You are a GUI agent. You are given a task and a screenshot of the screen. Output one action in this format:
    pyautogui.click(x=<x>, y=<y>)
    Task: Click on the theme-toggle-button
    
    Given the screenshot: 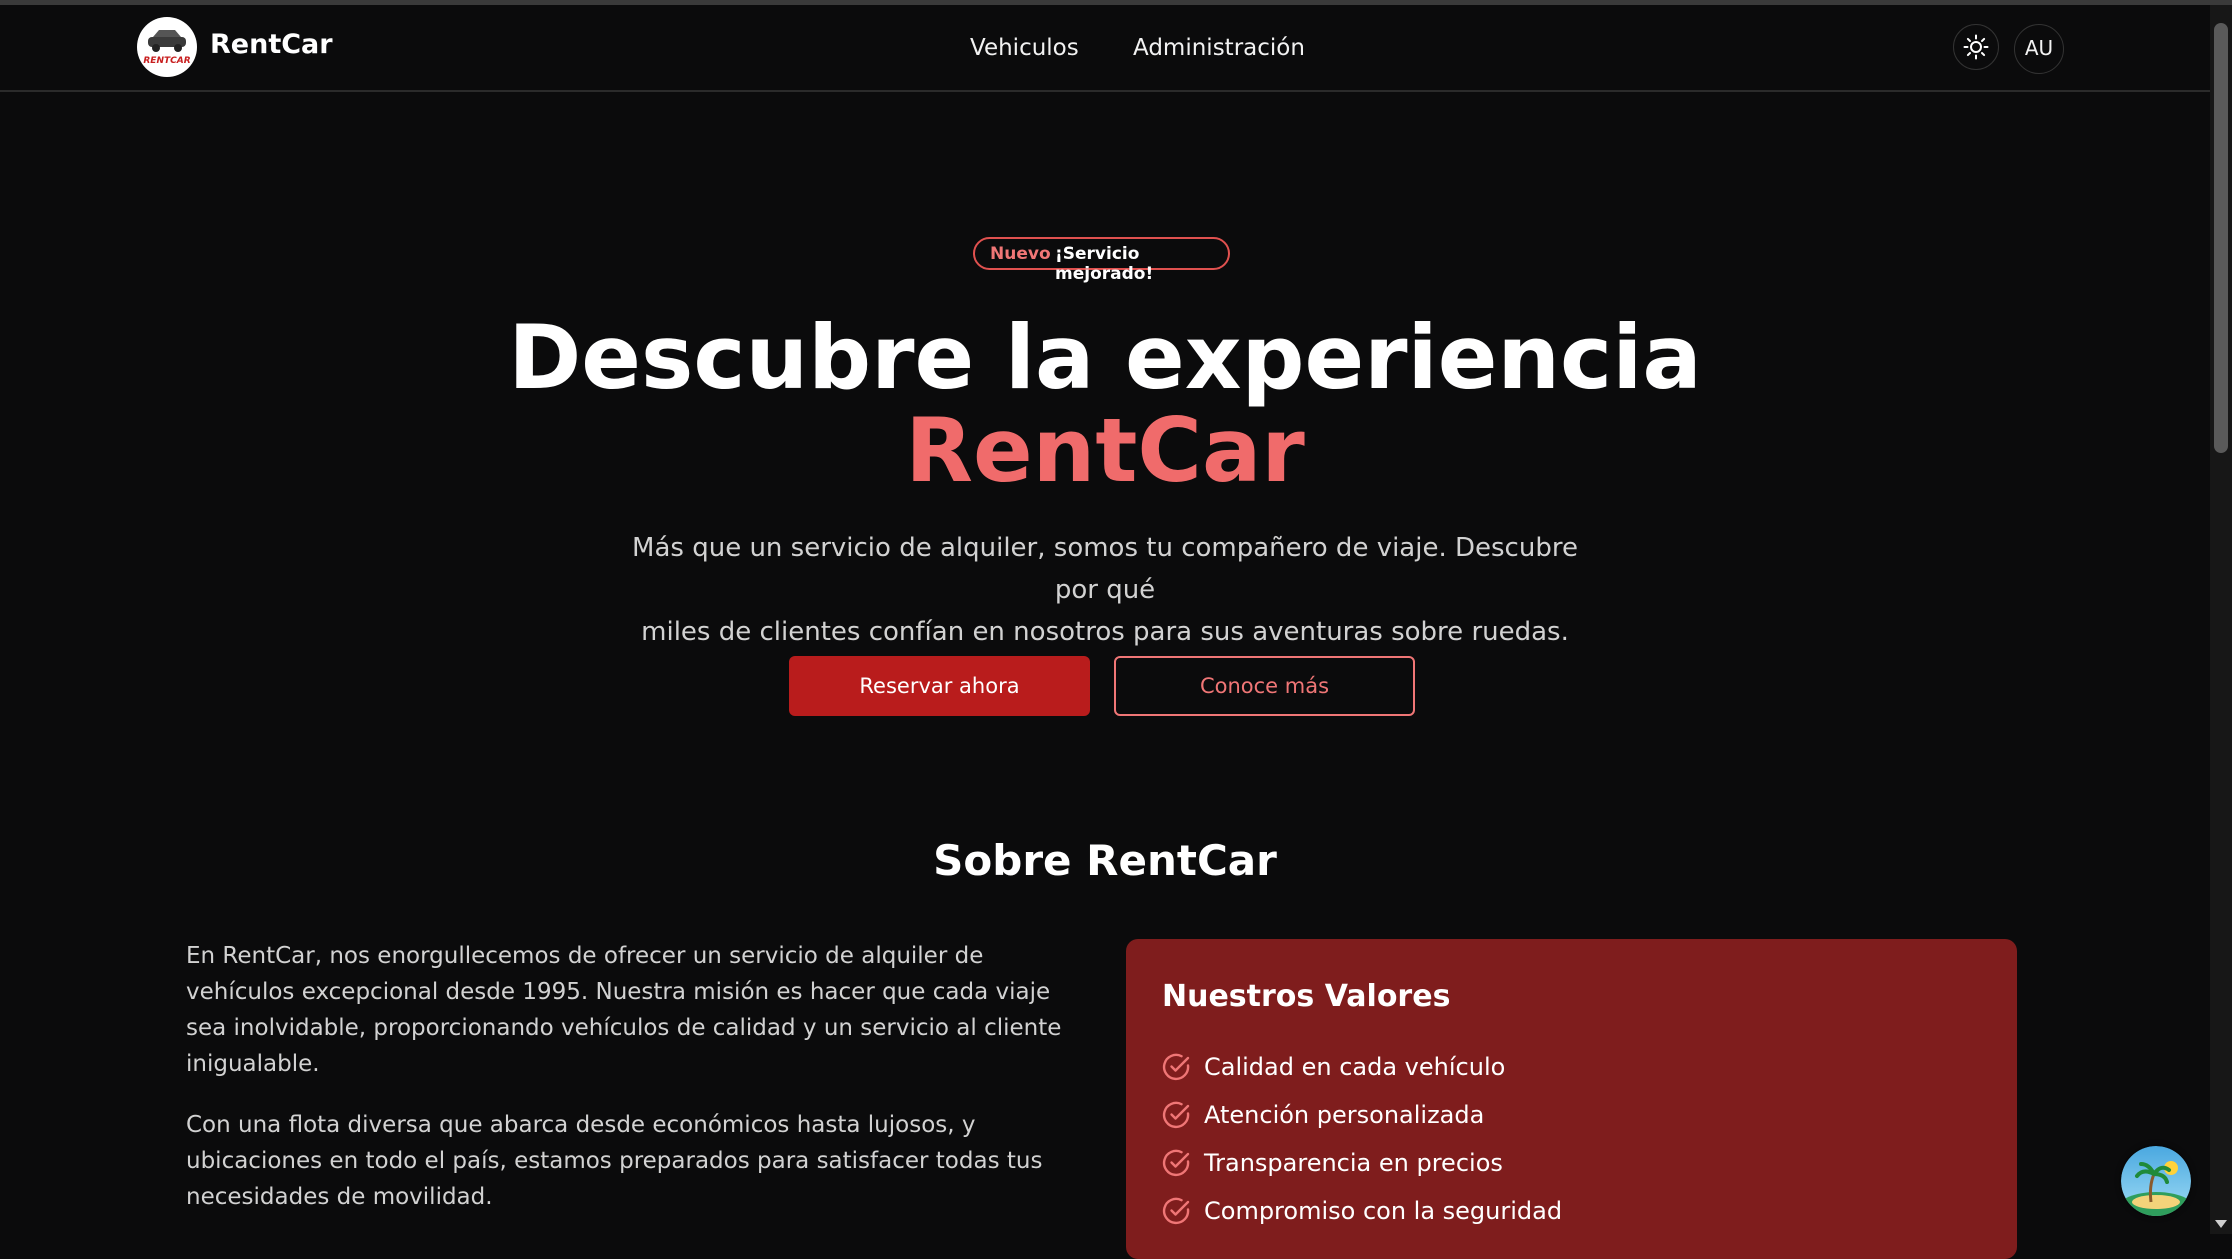 What is the action you would take?
    pyautogui.click(x=1976, y=47)
    